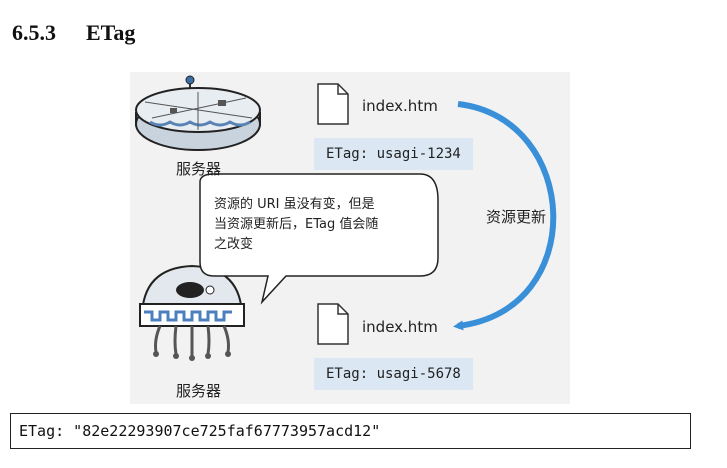  Describe the element at coordinates (400, 106) in the screenshot. I see `top-file-name: index.htm` at that location.